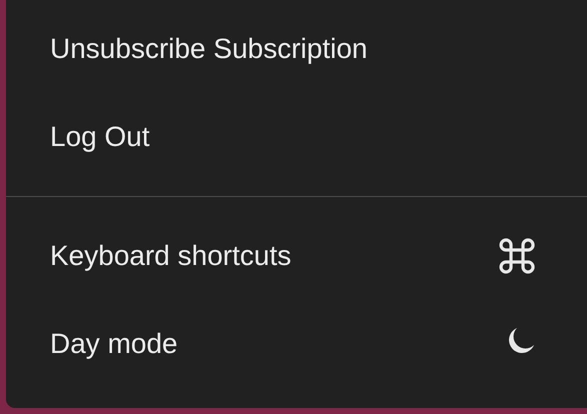 Image resolution: width=587 pixels, height=414 pixels. I want to click on command-icon, so click(517, 256).